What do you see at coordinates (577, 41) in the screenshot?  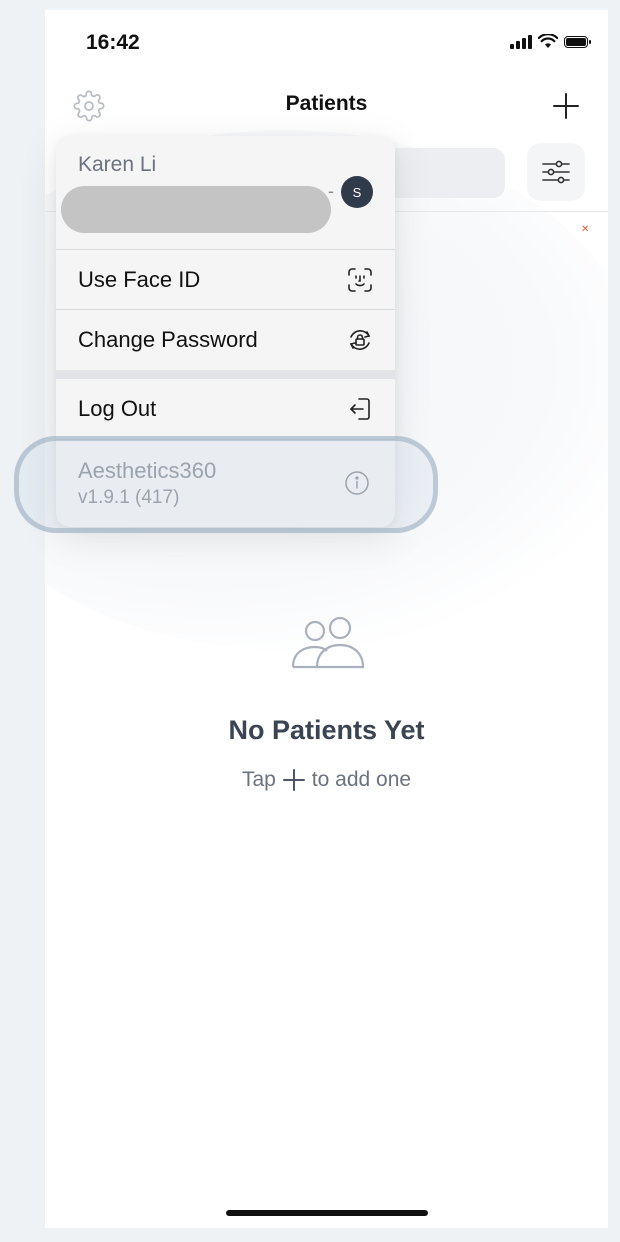 I see `battery-icon` at bounding box center [577, 41].